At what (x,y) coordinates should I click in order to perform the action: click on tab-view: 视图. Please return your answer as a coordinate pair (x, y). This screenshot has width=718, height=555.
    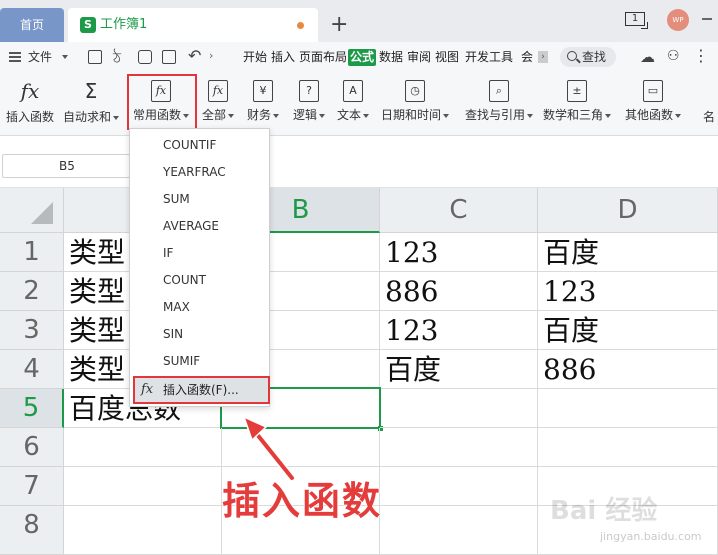
    Looking at the image, I should click on (447, 57).